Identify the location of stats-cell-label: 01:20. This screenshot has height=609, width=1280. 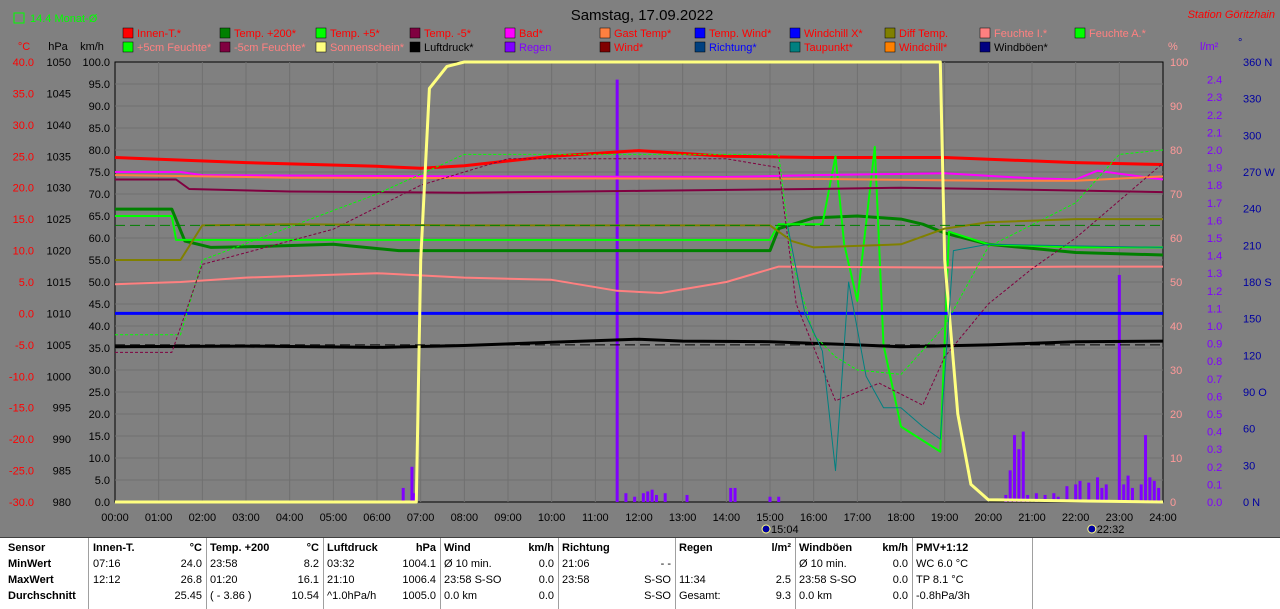
(224, 580).